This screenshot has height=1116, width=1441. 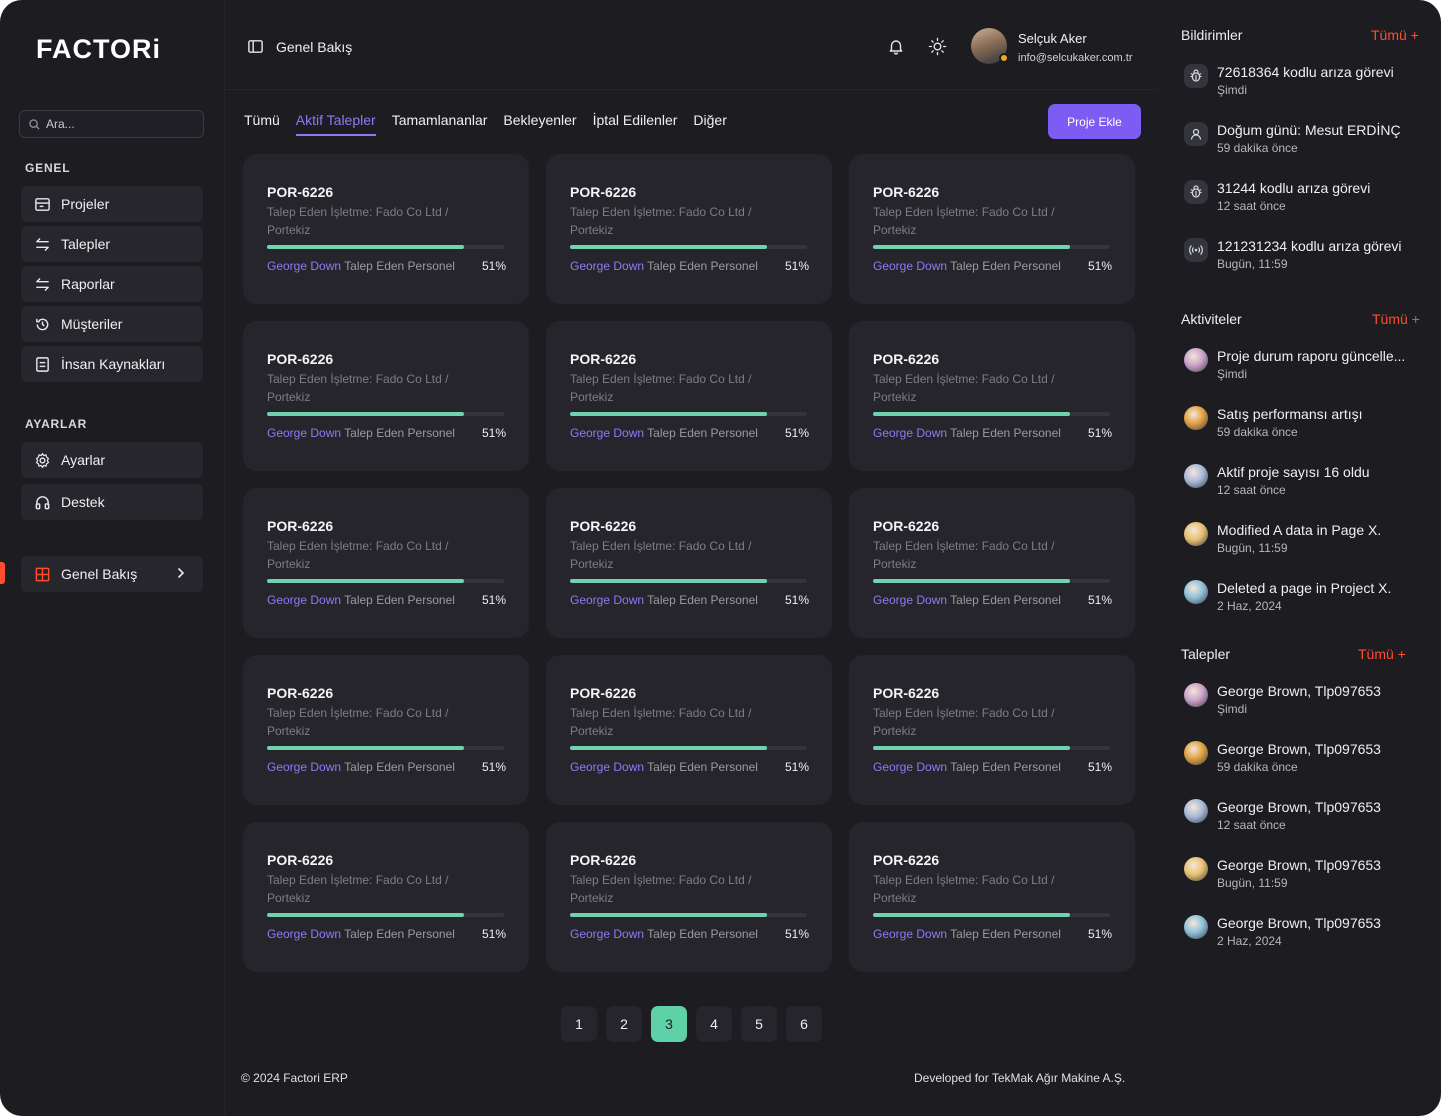 What do you see at coordinates (539, 124) in the screenshot?
I see `tab-bekleyenler: Bekleyenler` at bounding box center [539, 124].